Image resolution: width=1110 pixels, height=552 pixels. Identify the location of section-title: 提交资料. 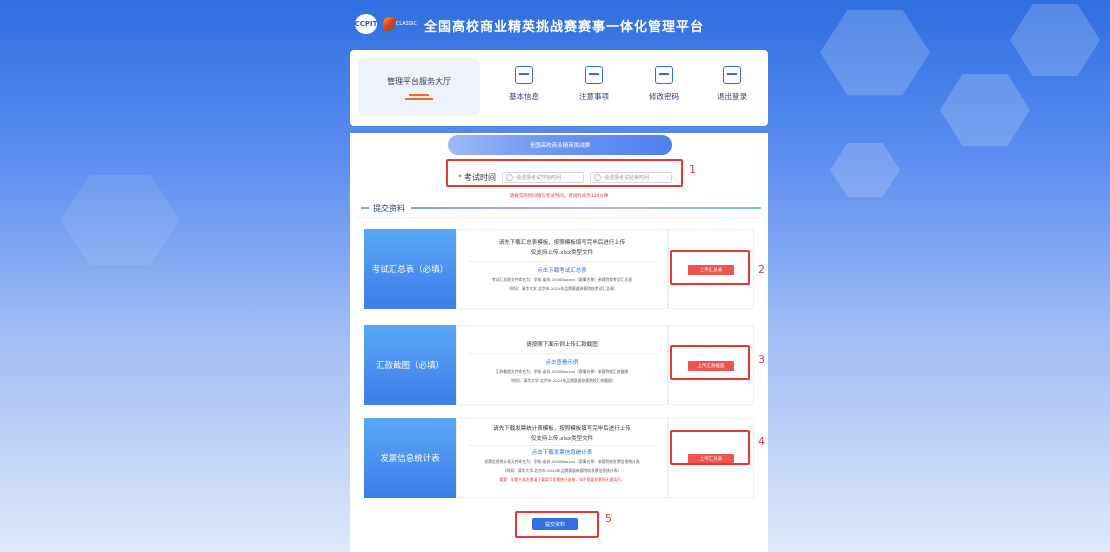
(389, 208).